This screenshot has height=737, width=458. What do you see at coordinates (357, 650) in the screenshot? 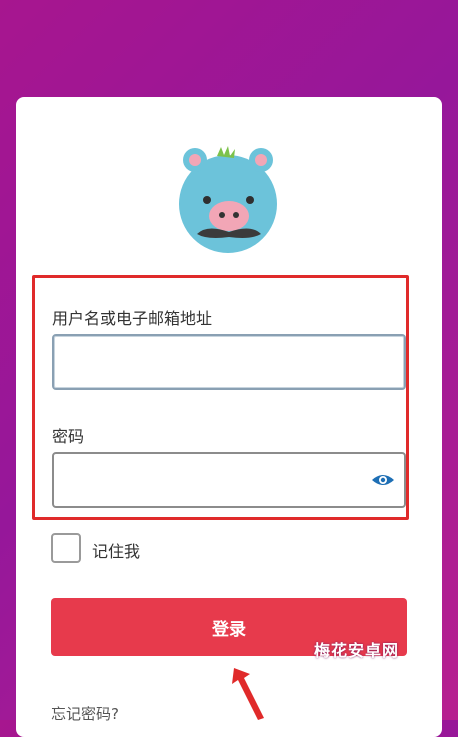
I see `watermark: 梅花安卓网` at bounding box center [357, 650].